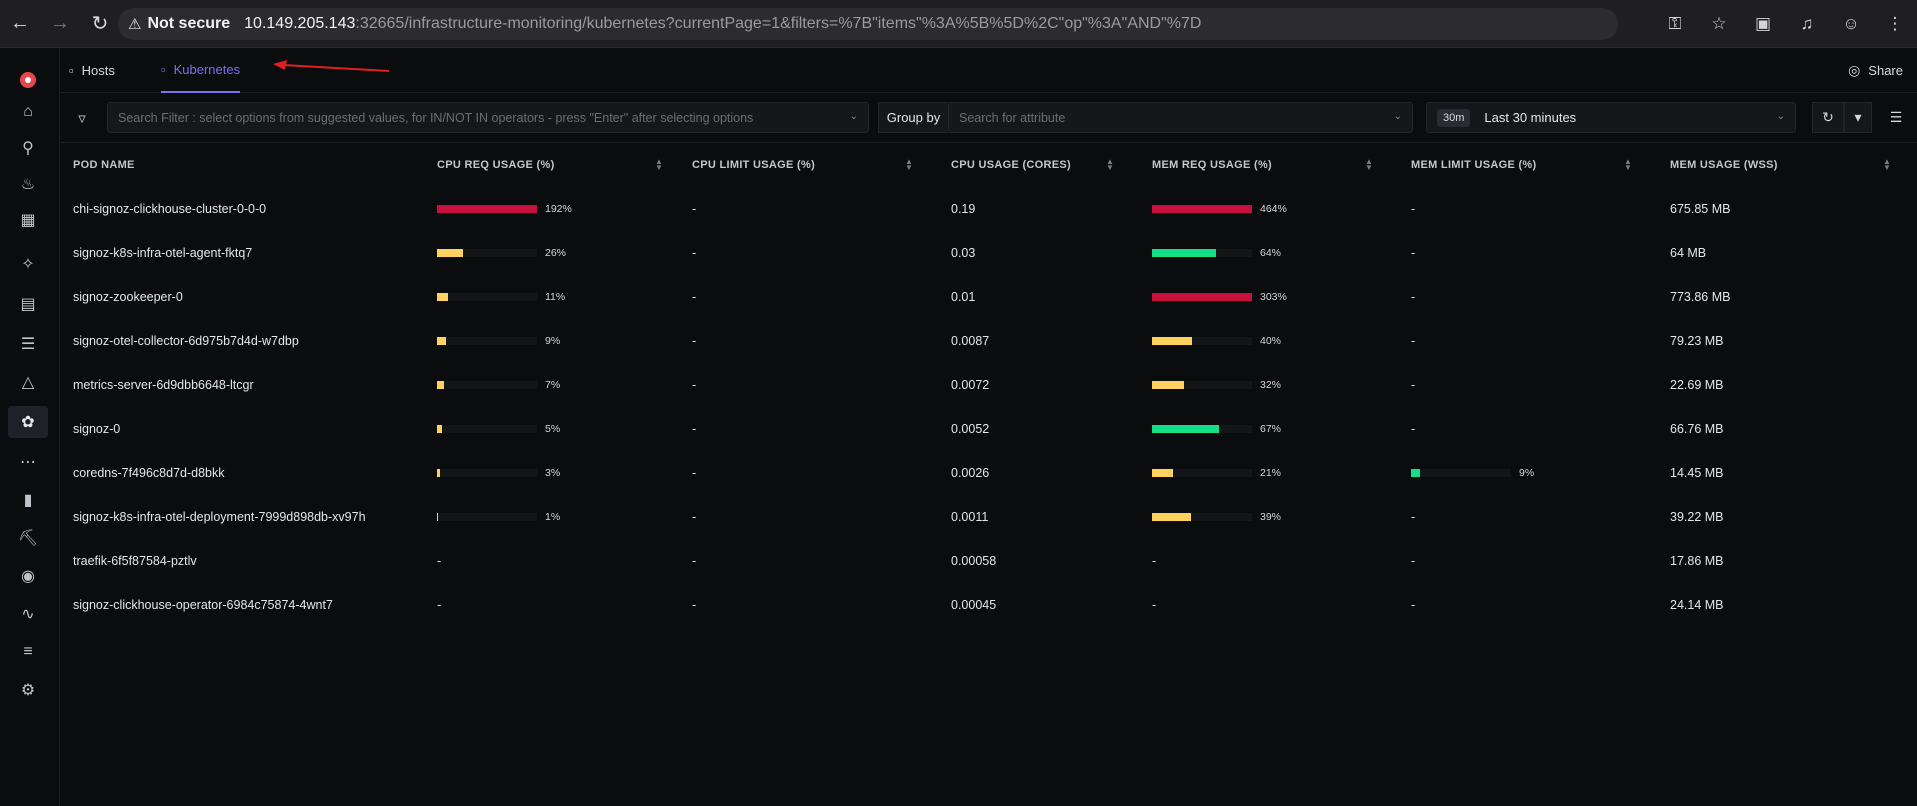 The height and width of the screenshot is (806, 1917). Describe the element at coordinates (28, 462) in the screenshot. I see `more-icon: ⋯` at that location.